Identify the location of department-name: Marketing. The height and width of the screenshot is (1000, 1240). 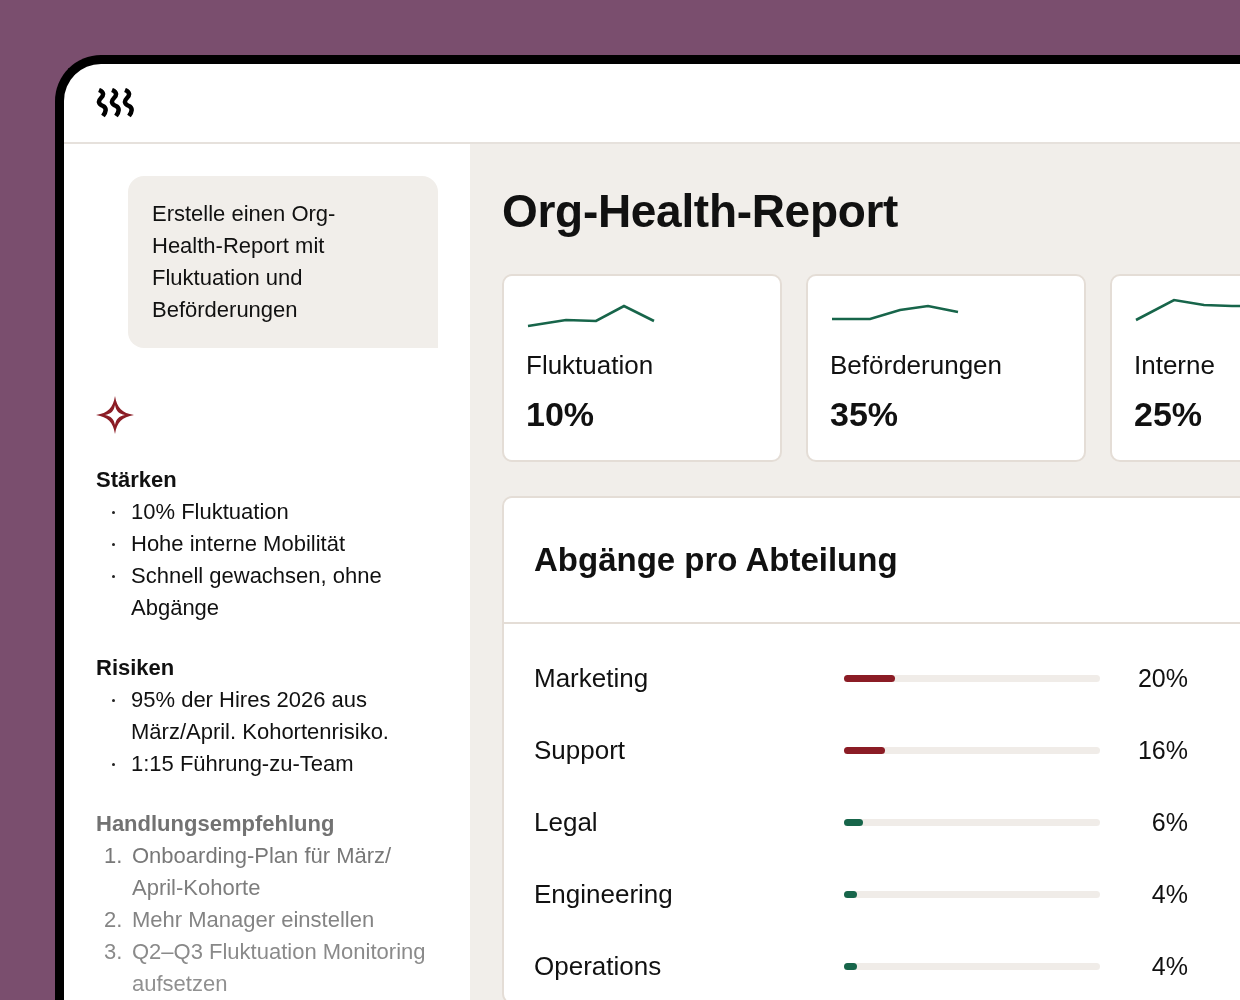
(592, 678).